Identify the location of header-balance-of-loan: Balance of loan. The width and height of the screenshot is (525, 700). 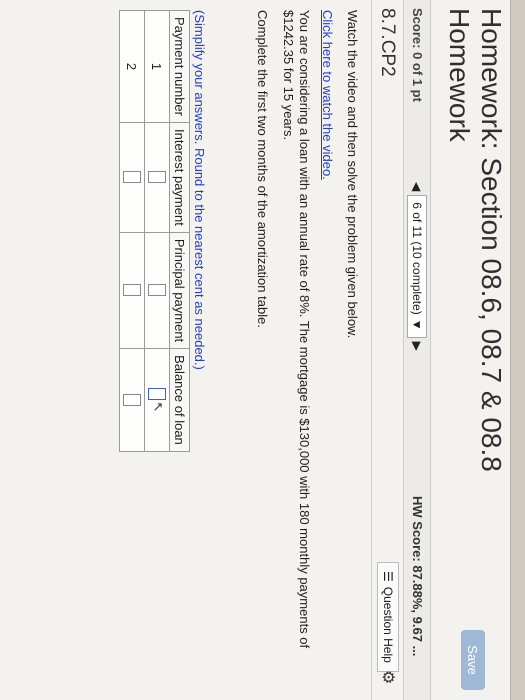
(179, 400).